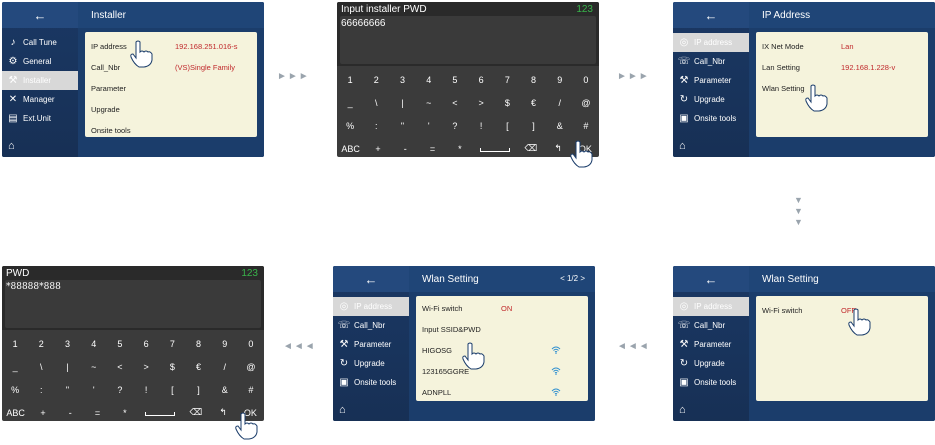  Describe the element at coordinates (586, 103) in the screenshot. I see `key: @` at that location.